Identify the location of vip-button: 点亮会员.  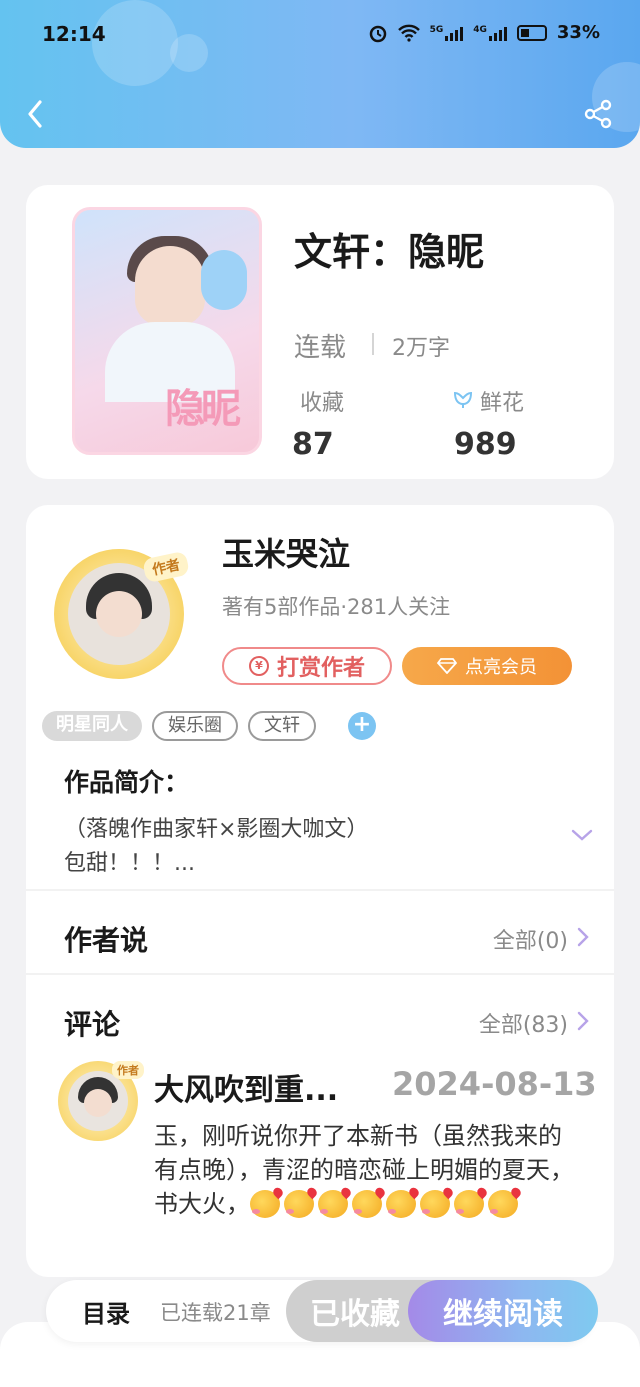
(487, 666).